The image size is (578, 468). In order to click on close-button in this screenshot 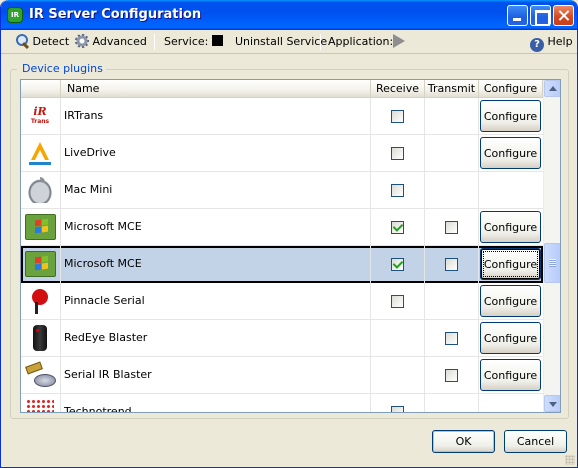, I will do `click(563, 15)`.